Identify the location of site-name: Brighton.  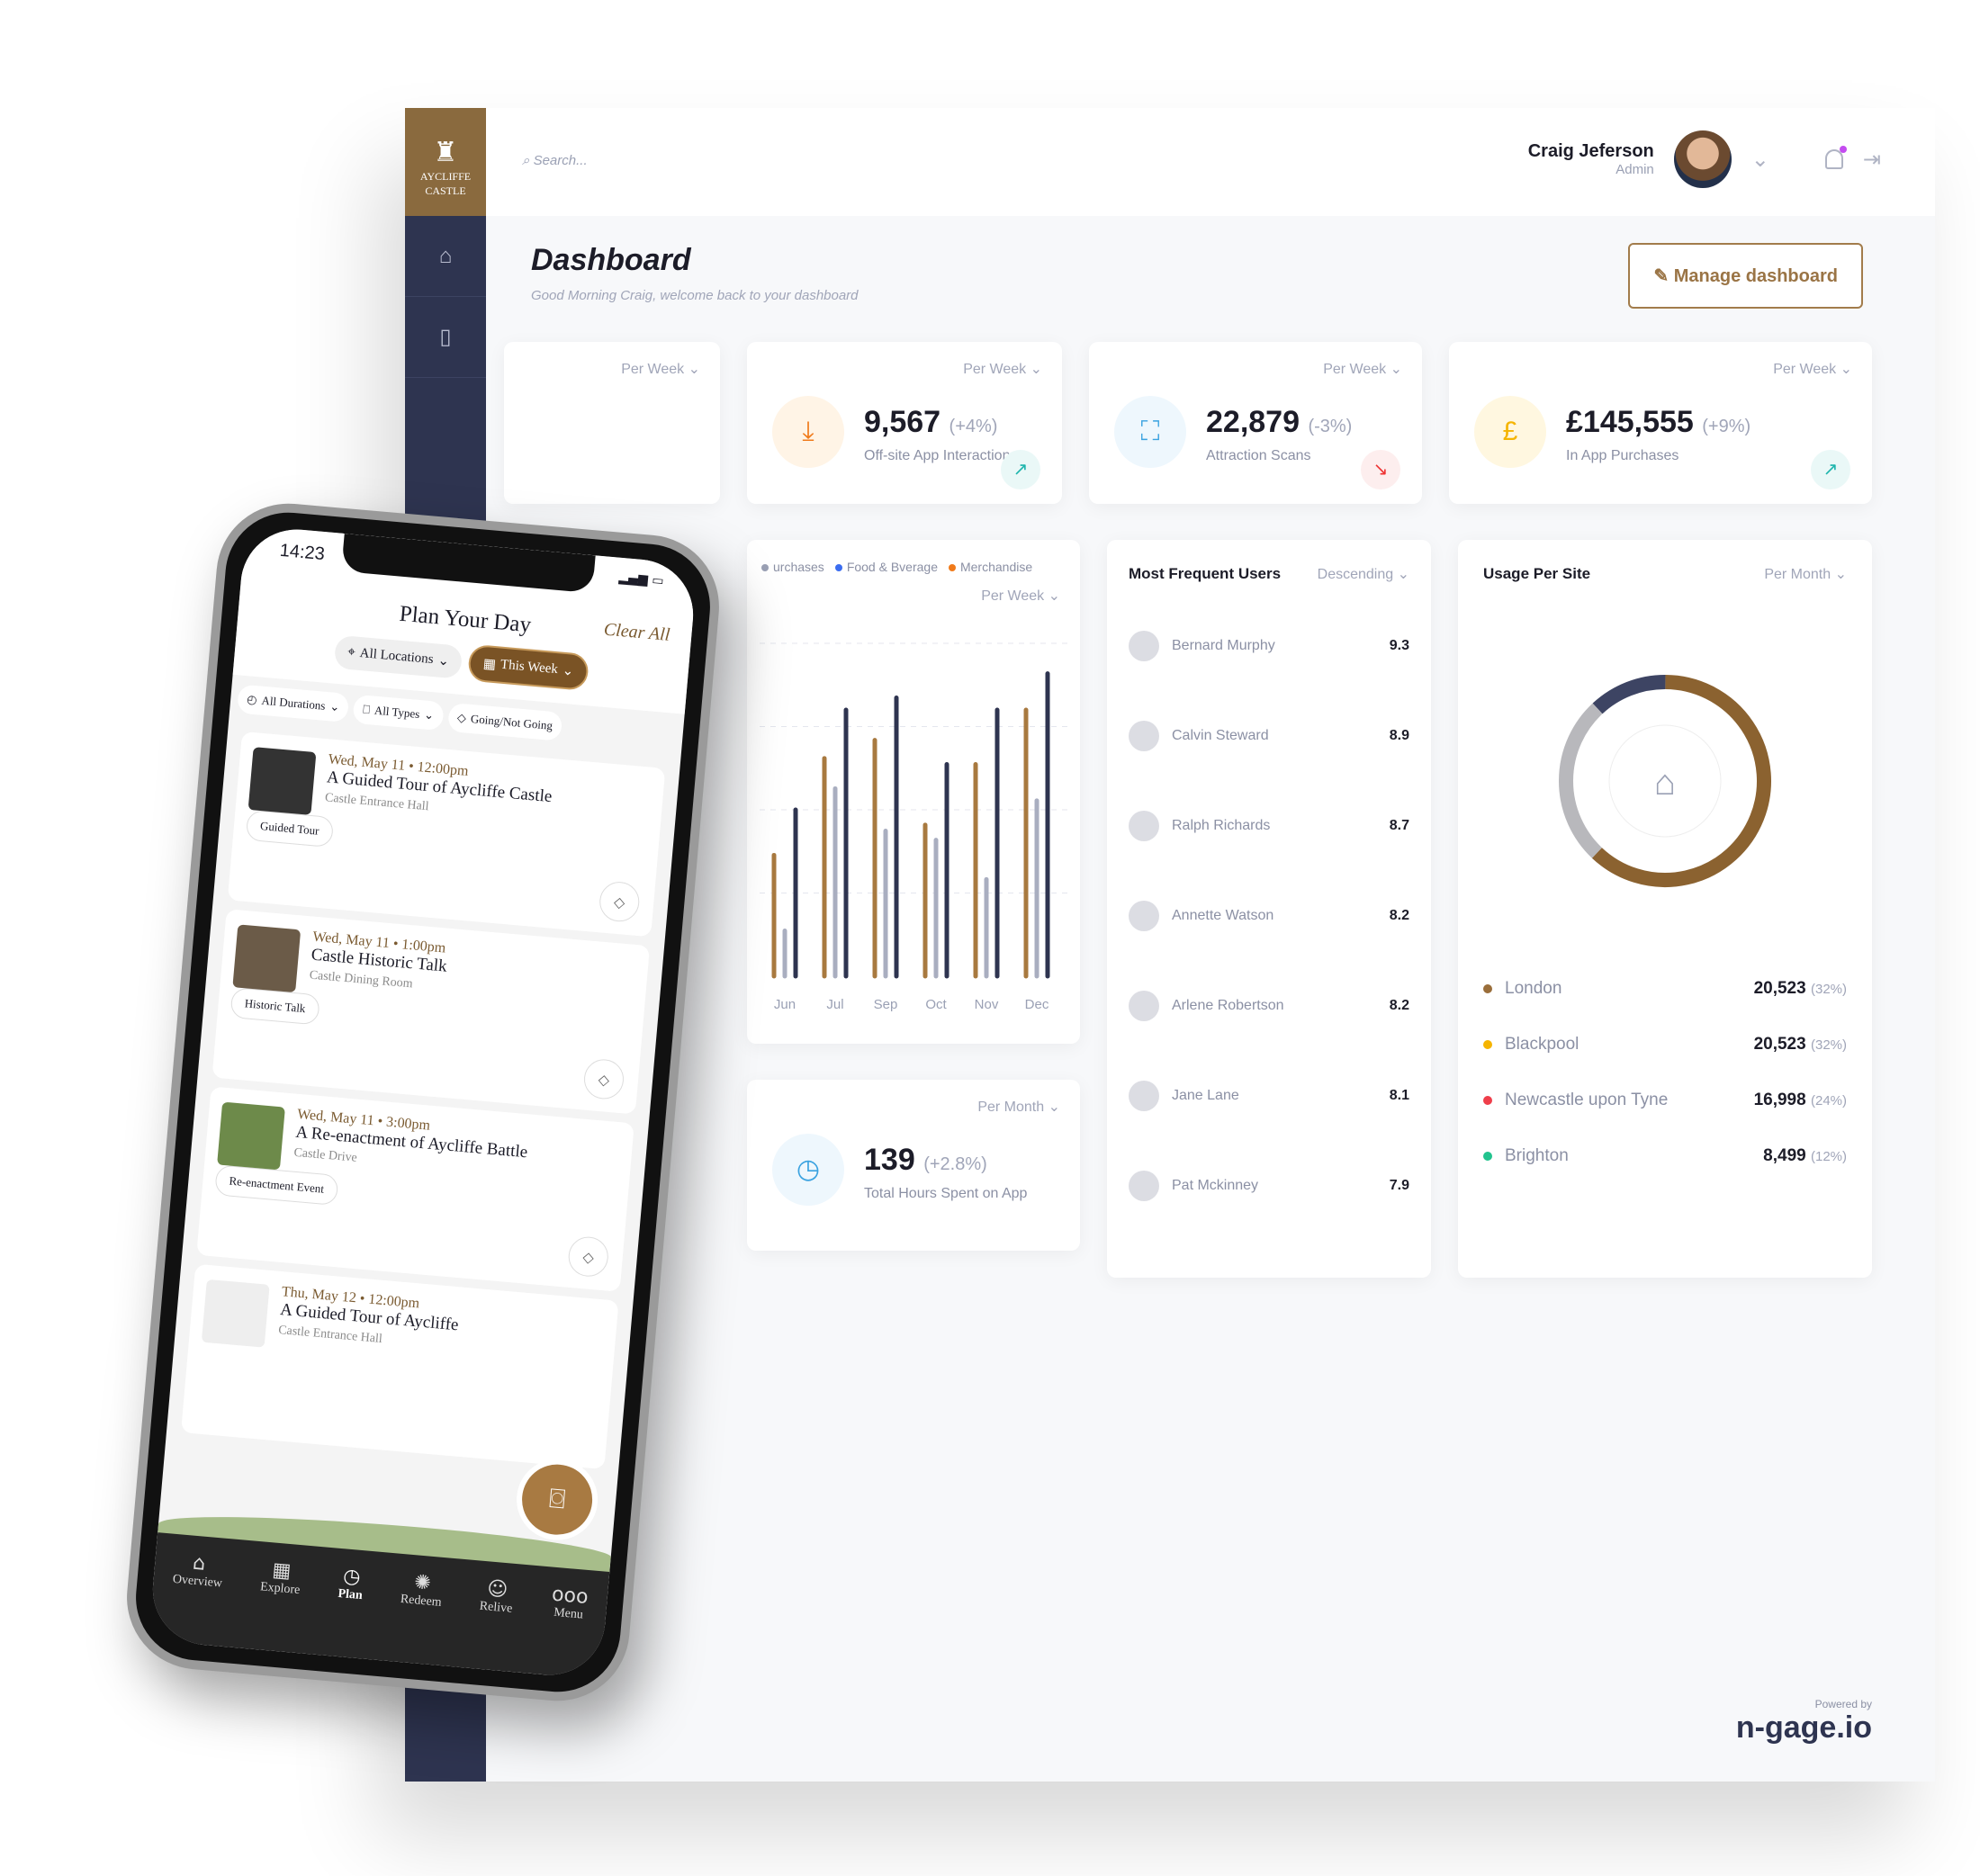
(1537, 1155).